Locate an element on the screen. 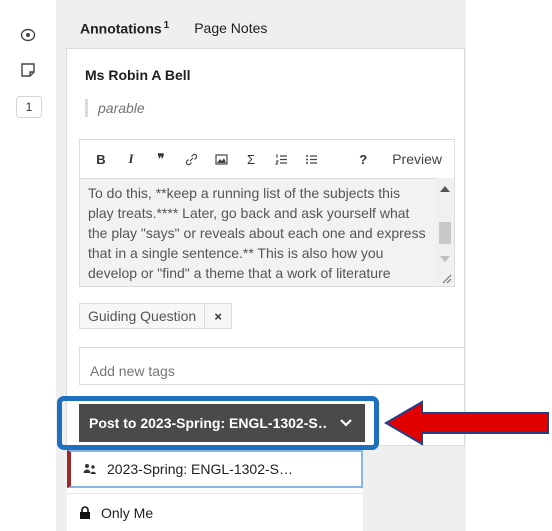 The image size is (552, 531). annotation-author: Ms Robin A Bell is located at coordinates (138, 75).